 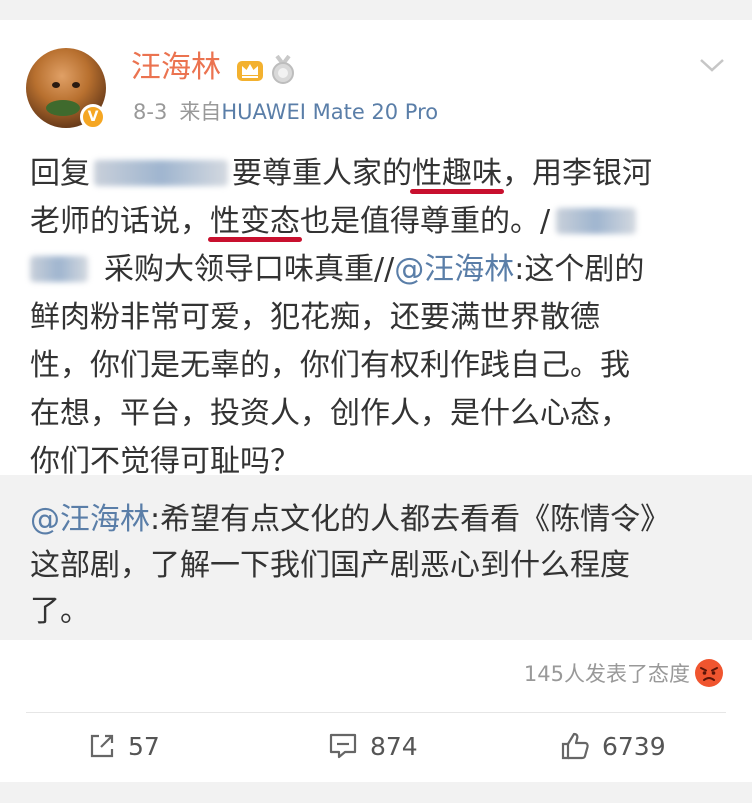 I want to click on post-text: 采购大领导口味真重//, so click(x=249, y=269).